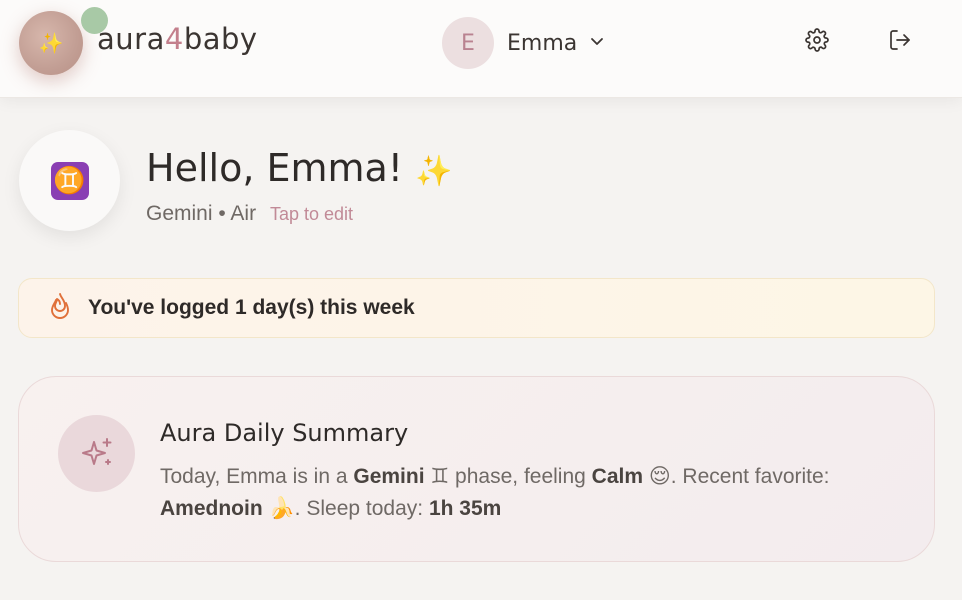 The height and width of the screenshot is (600, 962). Describe the element at coordinates (520, 476) in the screenshot. I see `summary-text-part: phase, feeling` at that location.